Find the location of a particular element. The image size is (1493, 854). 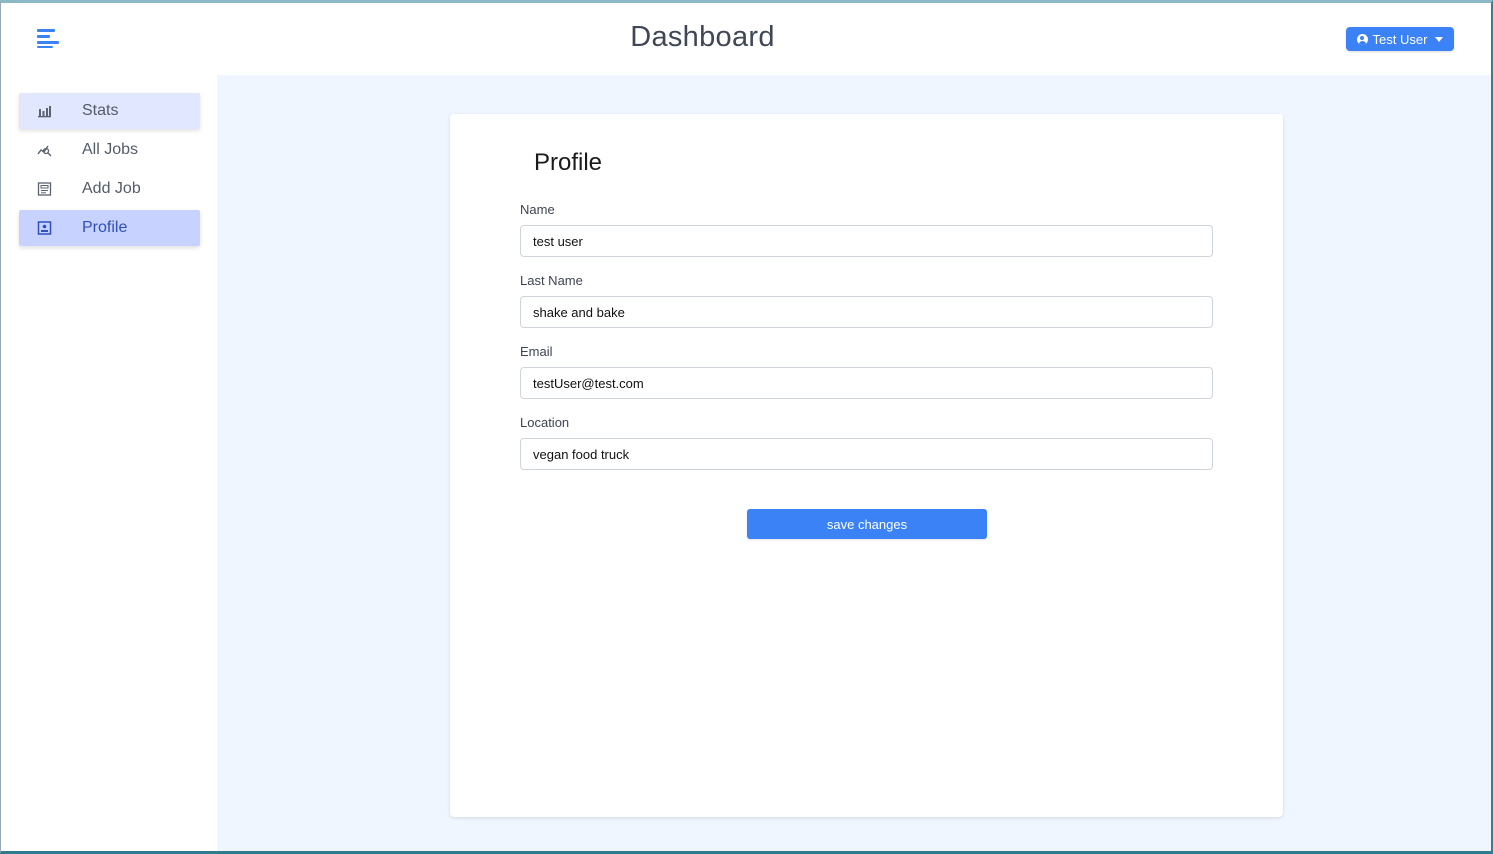

profile-title: Profile is located at coordinates (568, 162).